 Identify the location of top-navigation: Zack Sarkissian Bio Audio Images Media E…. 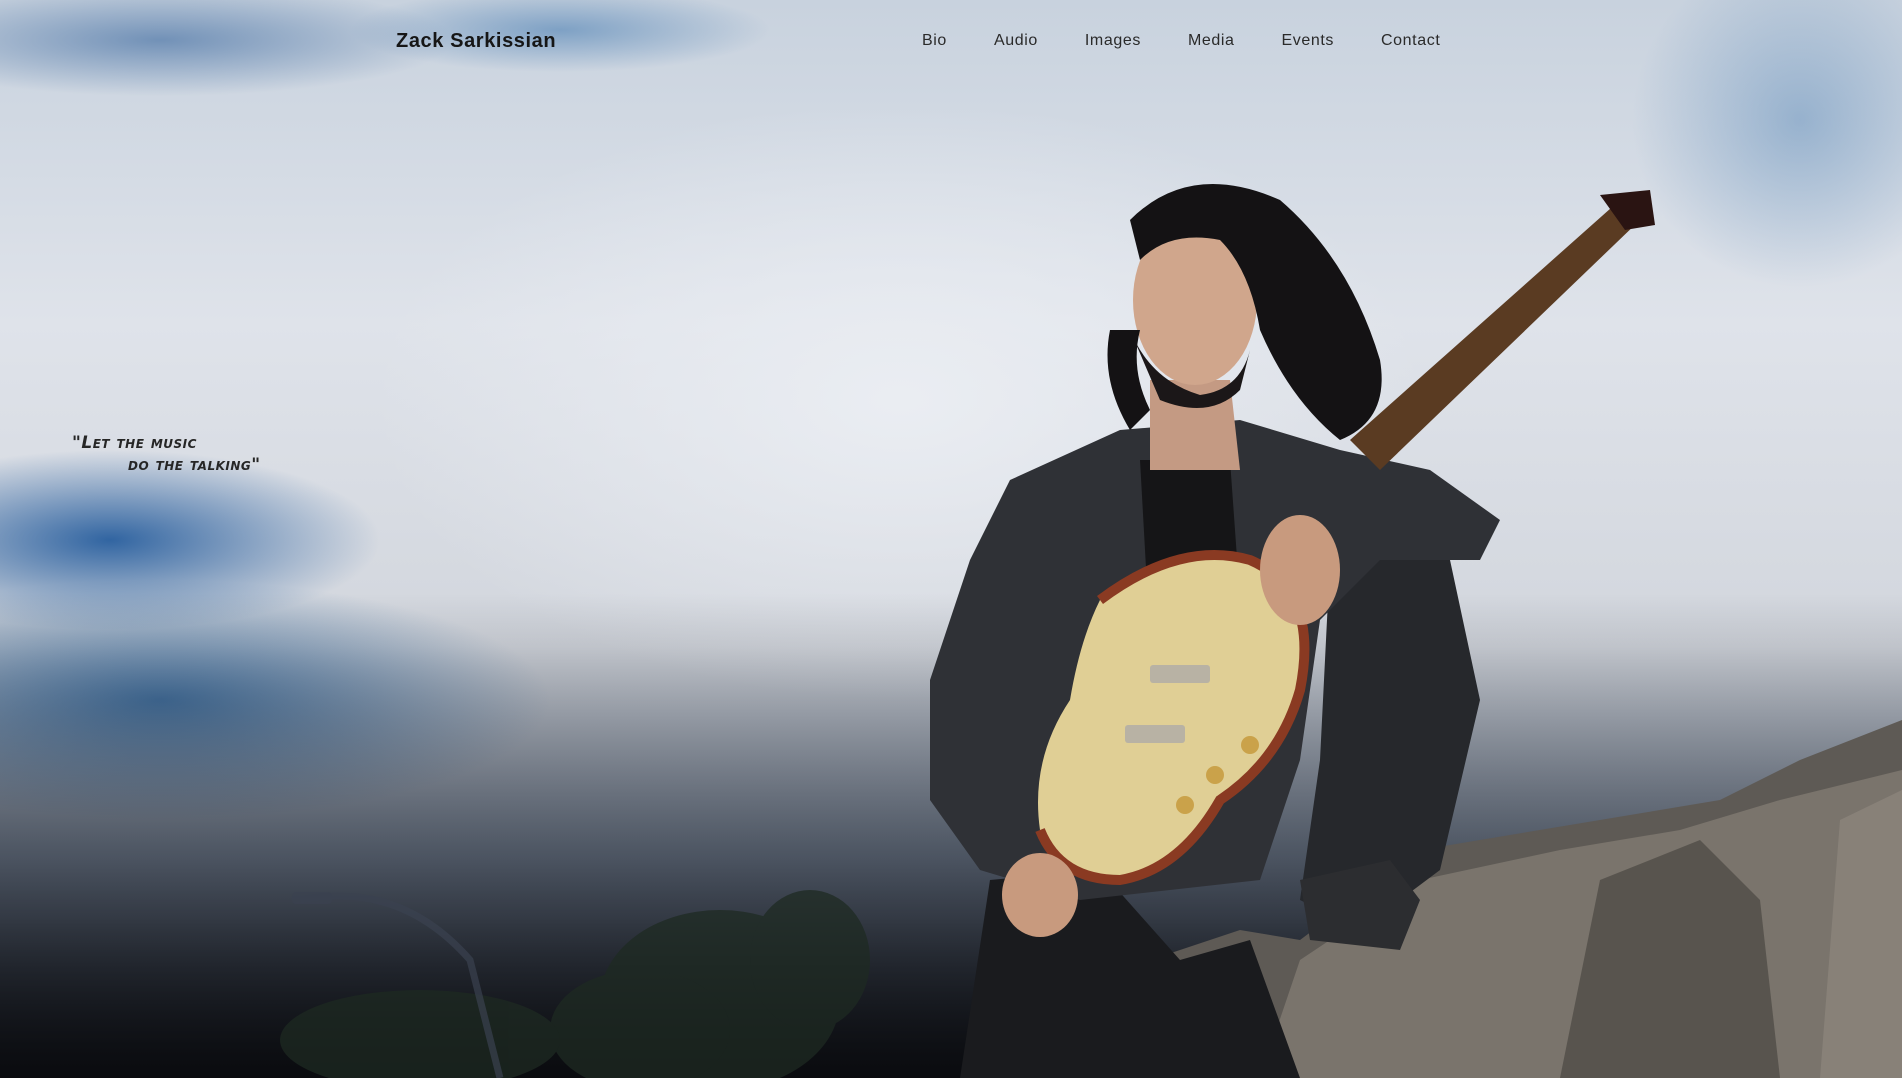
(951, 43).